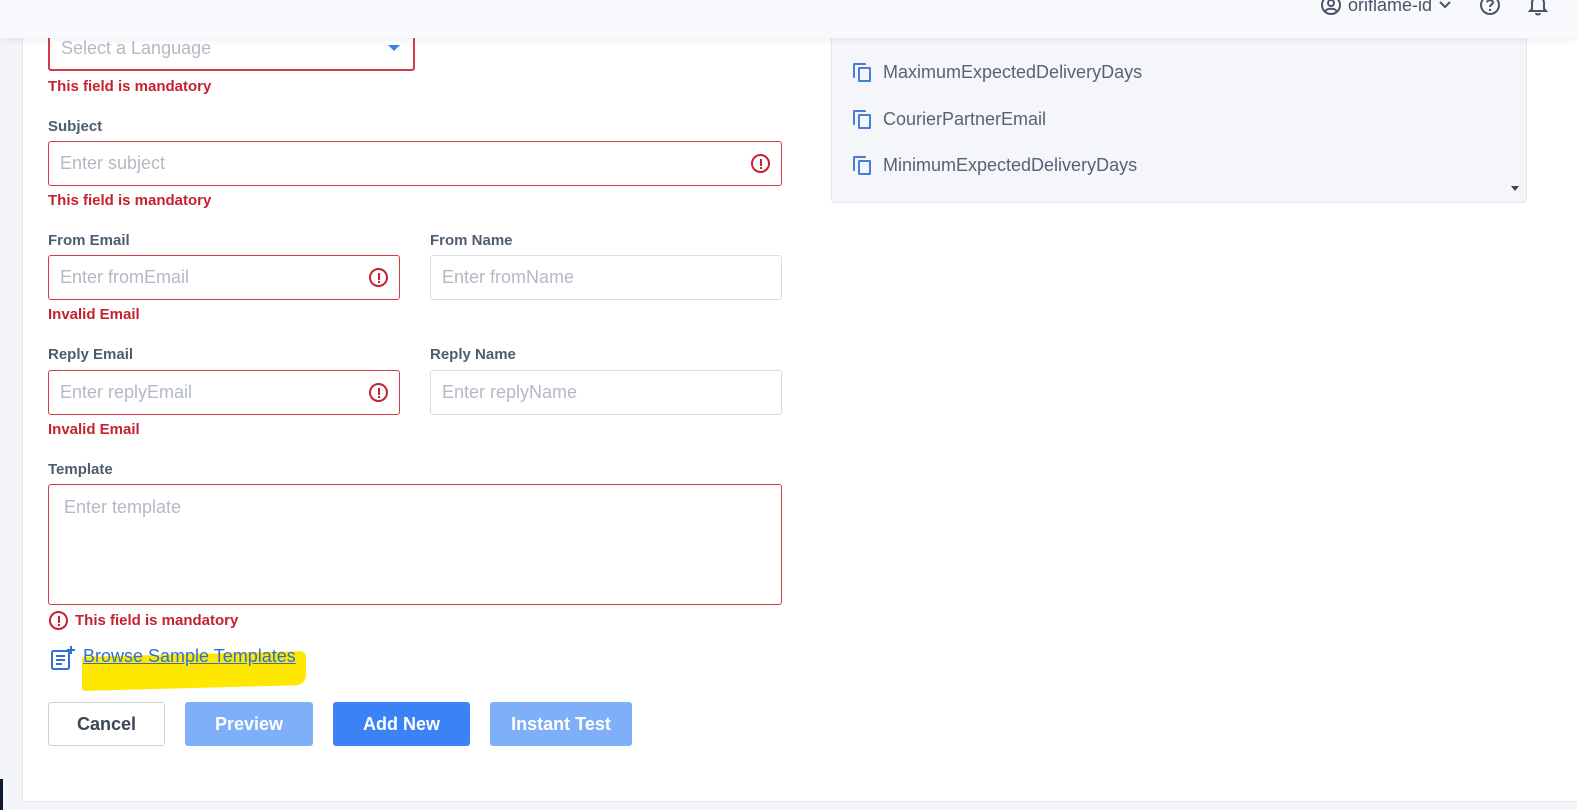 This screenshot has height=810, width=1577. What do you see at coordinates (606, 392) in the screenshot?
I see `reply-name-input: Enter replyName` at bounding box center [606, 392].